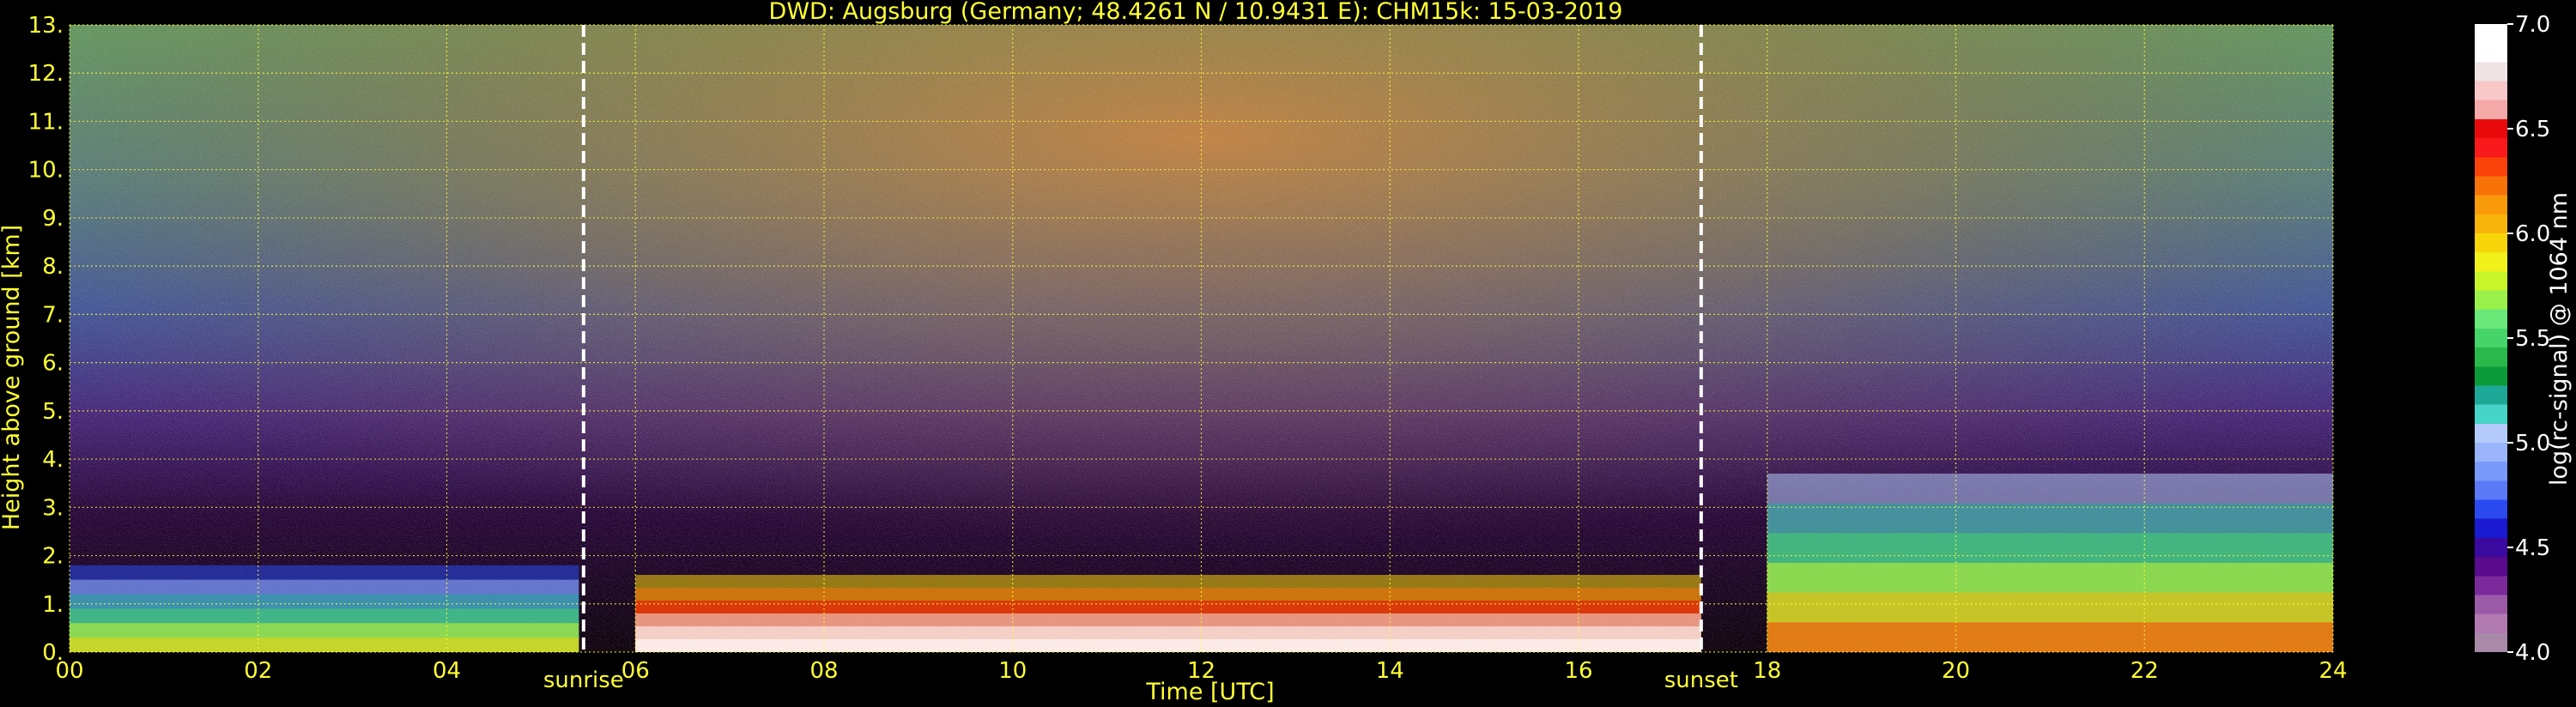  Describe the element at coordinates (2528, 339) in the screenshot. I see `colorbar-ticks: 4.04.55.05.56.06.57.0` at that location.